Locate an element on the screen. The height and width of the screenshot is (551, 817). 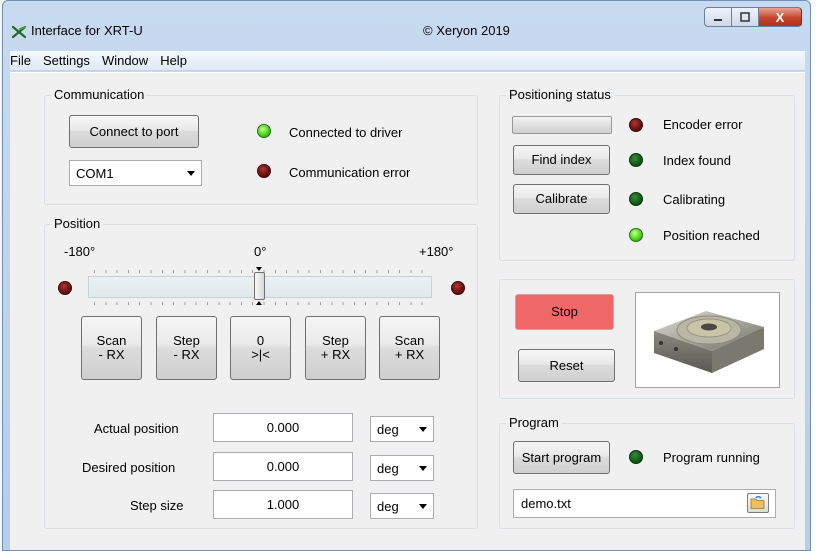
scan-minus-rx-line2: - RX is located at coordinates (111, 354).